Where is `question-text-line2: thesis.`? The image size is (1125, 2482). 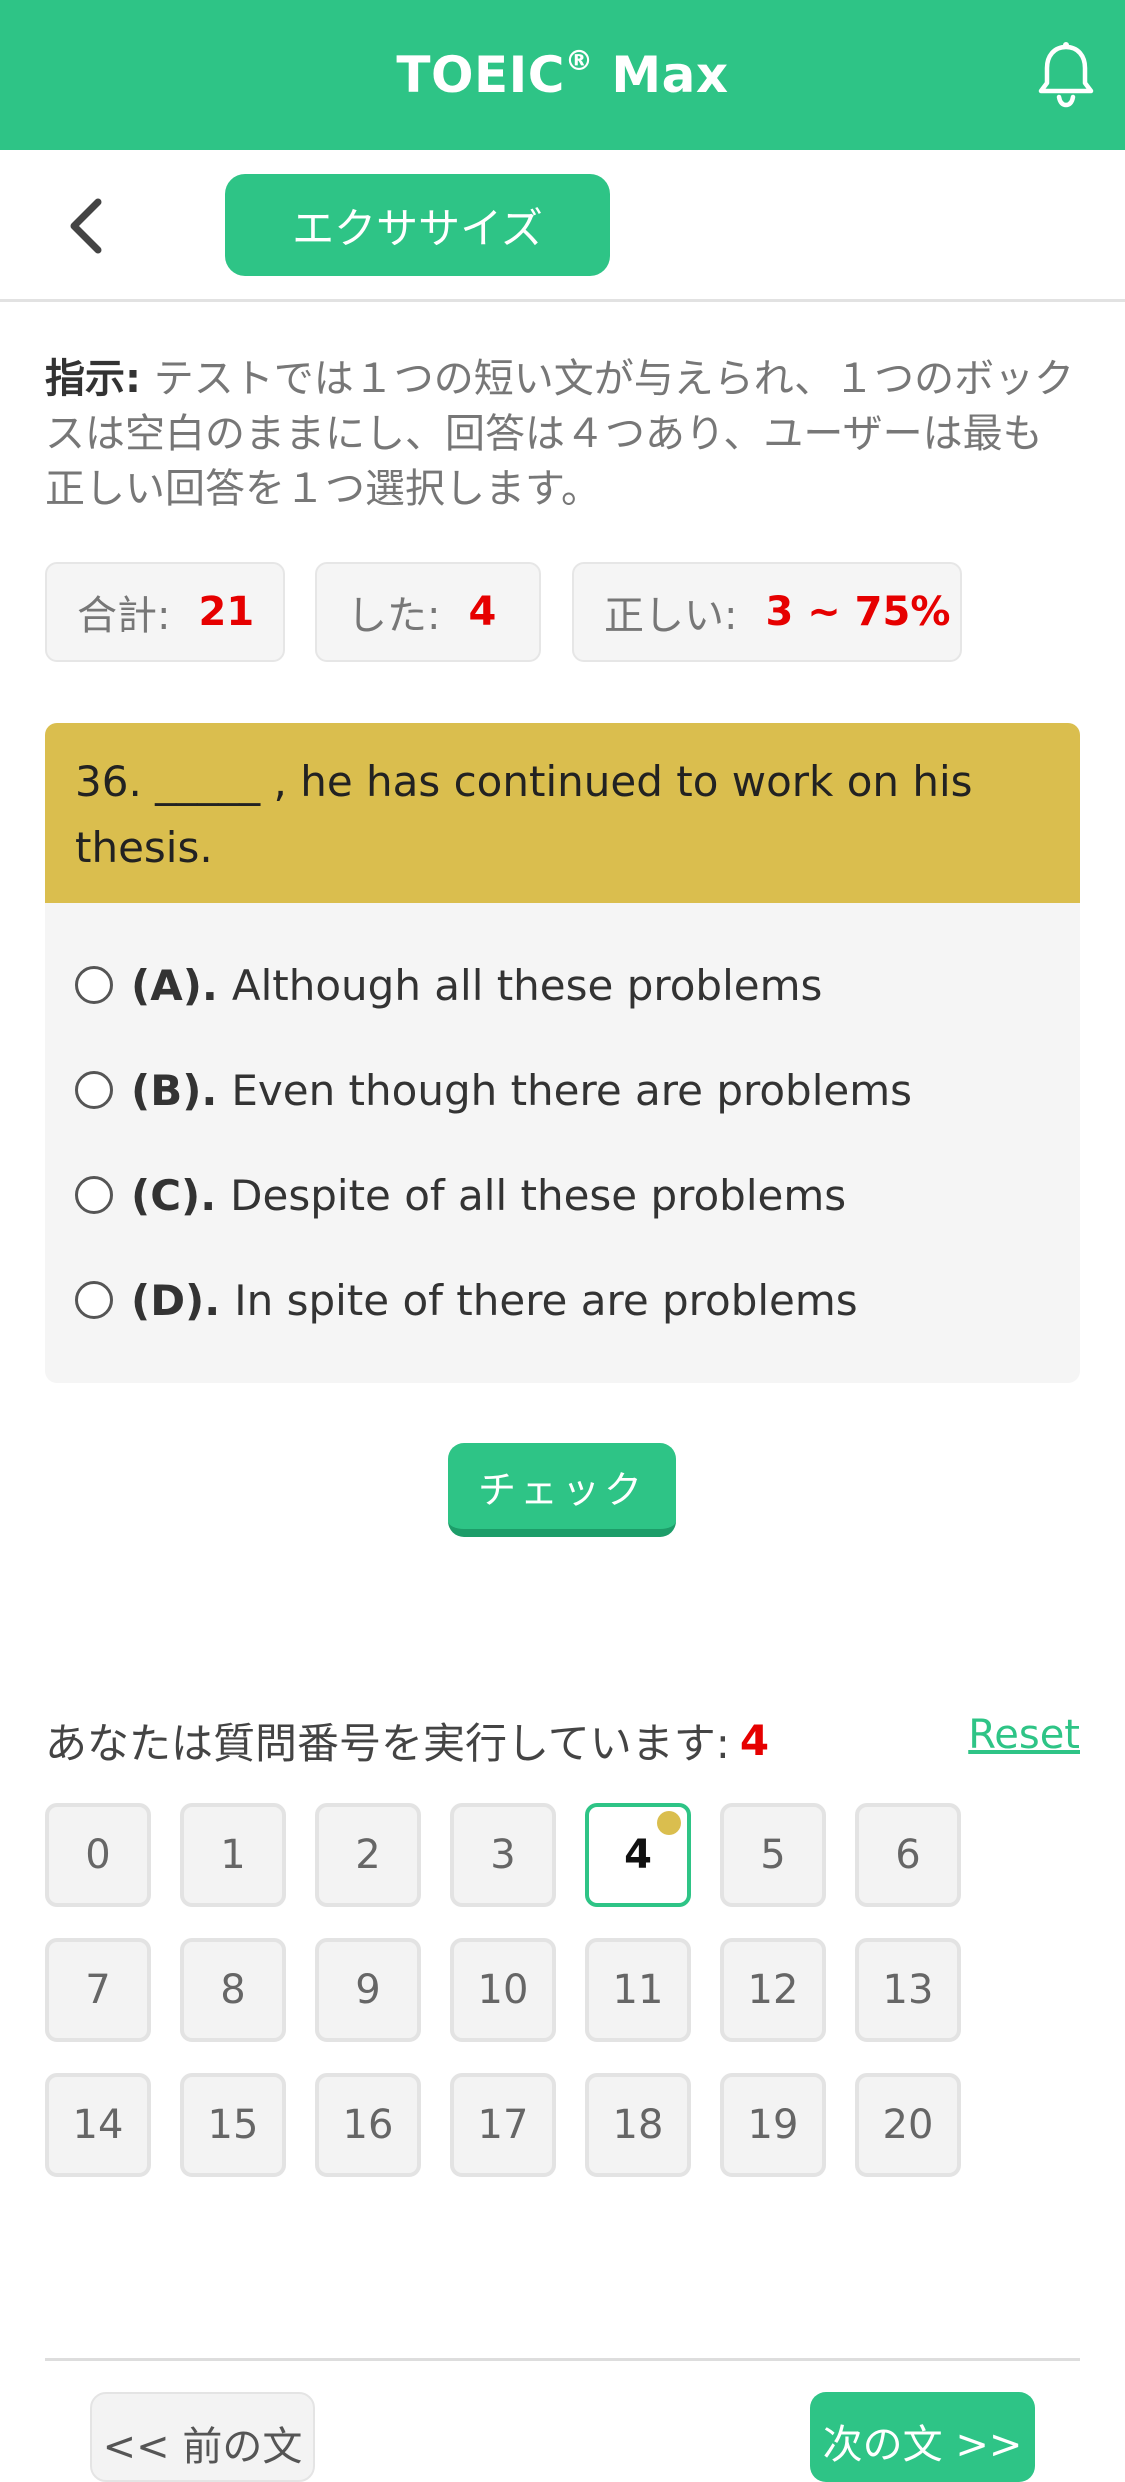 question-text-line2: thesis. is located at coordinates (144, 847).